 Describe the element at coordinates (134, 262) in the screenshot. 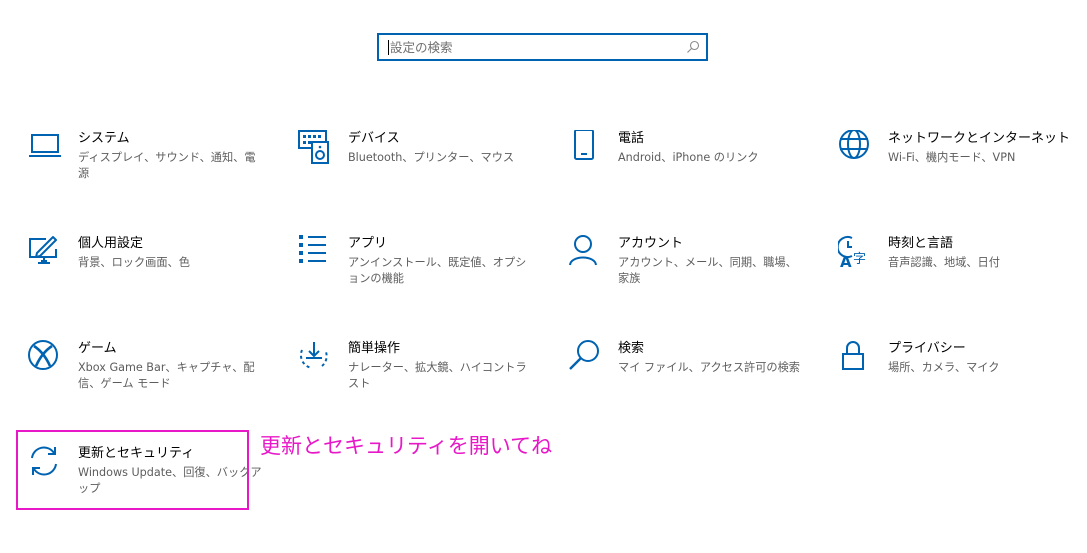

I see `tile-description: 背景、ロック画面、色` at that location.